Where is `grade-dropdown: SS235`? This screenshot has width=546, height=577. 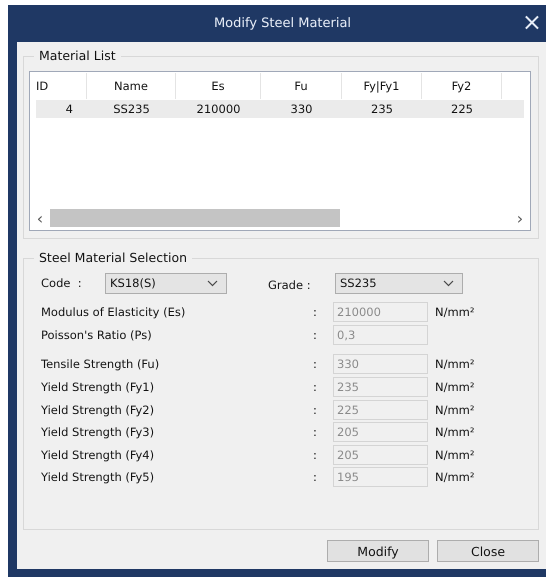 grade-dropdown: SS235 is located at coordinates (399, 283).